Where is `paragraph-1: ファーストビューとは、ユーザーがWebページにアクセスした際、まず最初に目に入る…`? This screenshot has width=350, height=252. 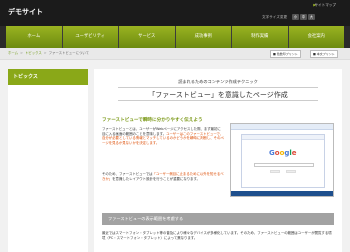
paragraph-1: ファーストビューとは、ユーザーがWebページにアクセスした際、まず最初に目に入る… is located at coordinates (163, 136).